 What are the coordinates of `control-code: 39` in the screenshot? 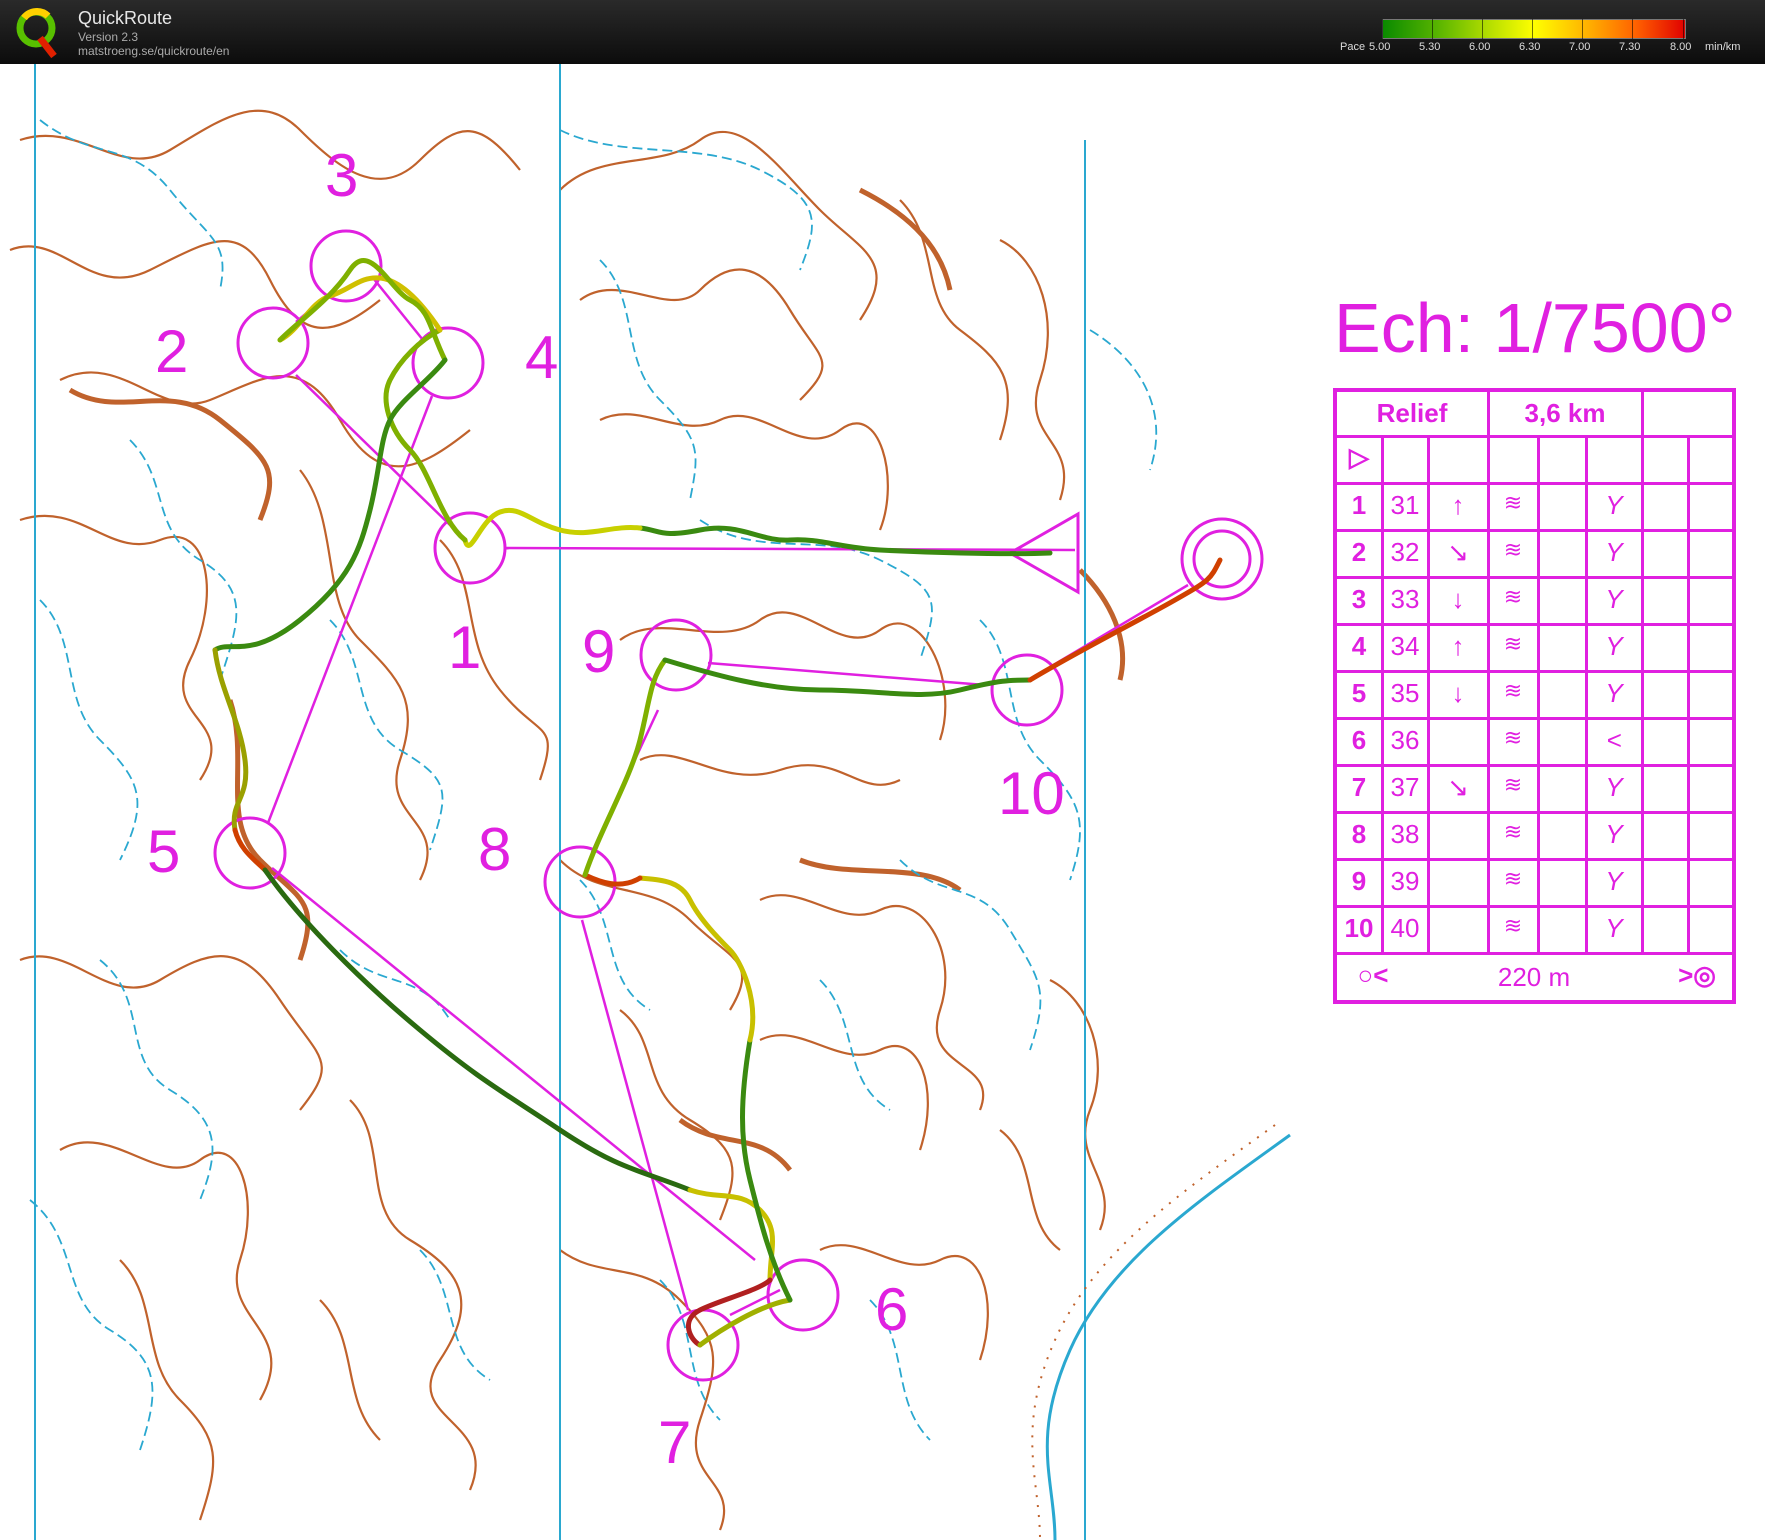 It's located at (1405, 881).